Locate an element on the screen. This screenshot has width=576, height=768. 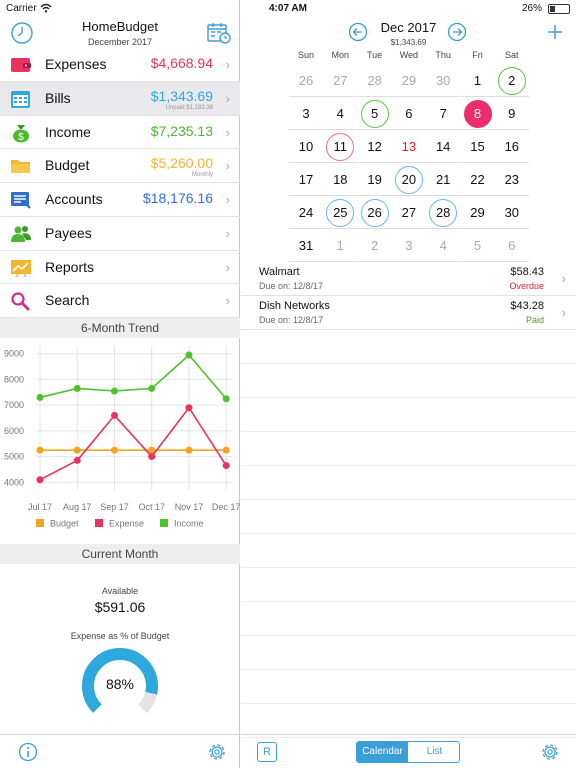
day-number: 3 is located at coordinates (306, 113).